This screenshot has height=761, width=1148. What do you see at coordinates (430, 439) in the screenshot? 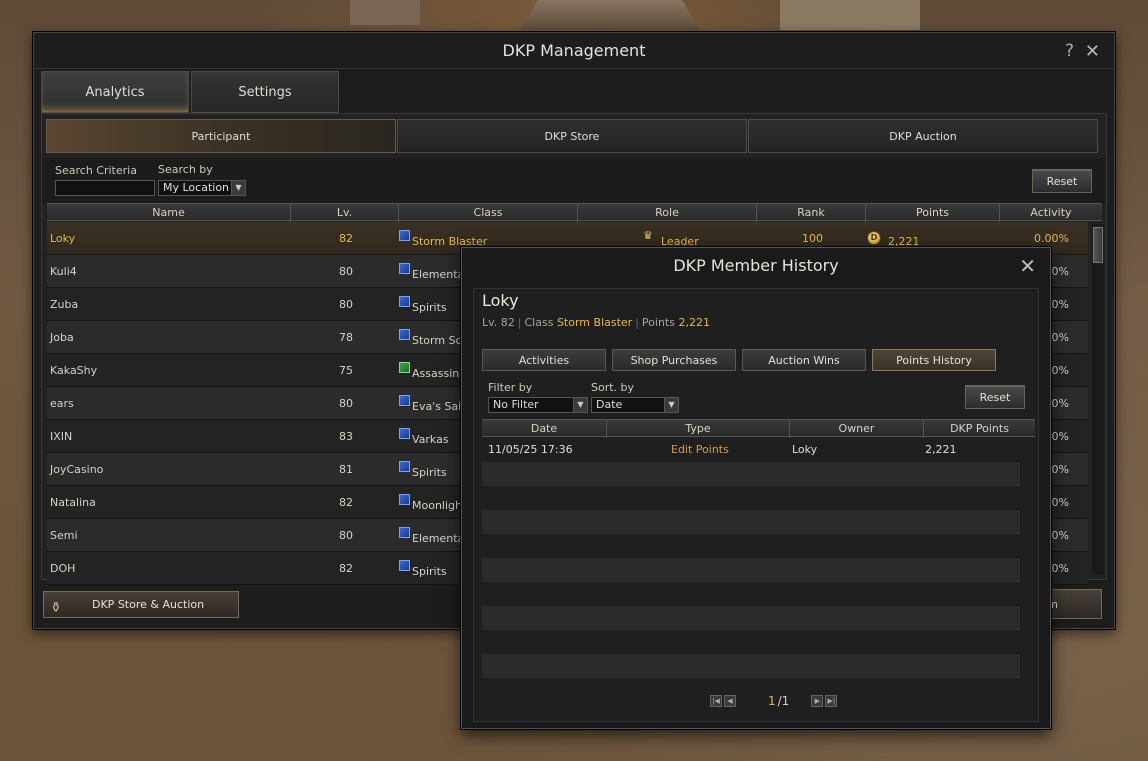
I see `row-class: Varkas` at bounding box center [430, 439].